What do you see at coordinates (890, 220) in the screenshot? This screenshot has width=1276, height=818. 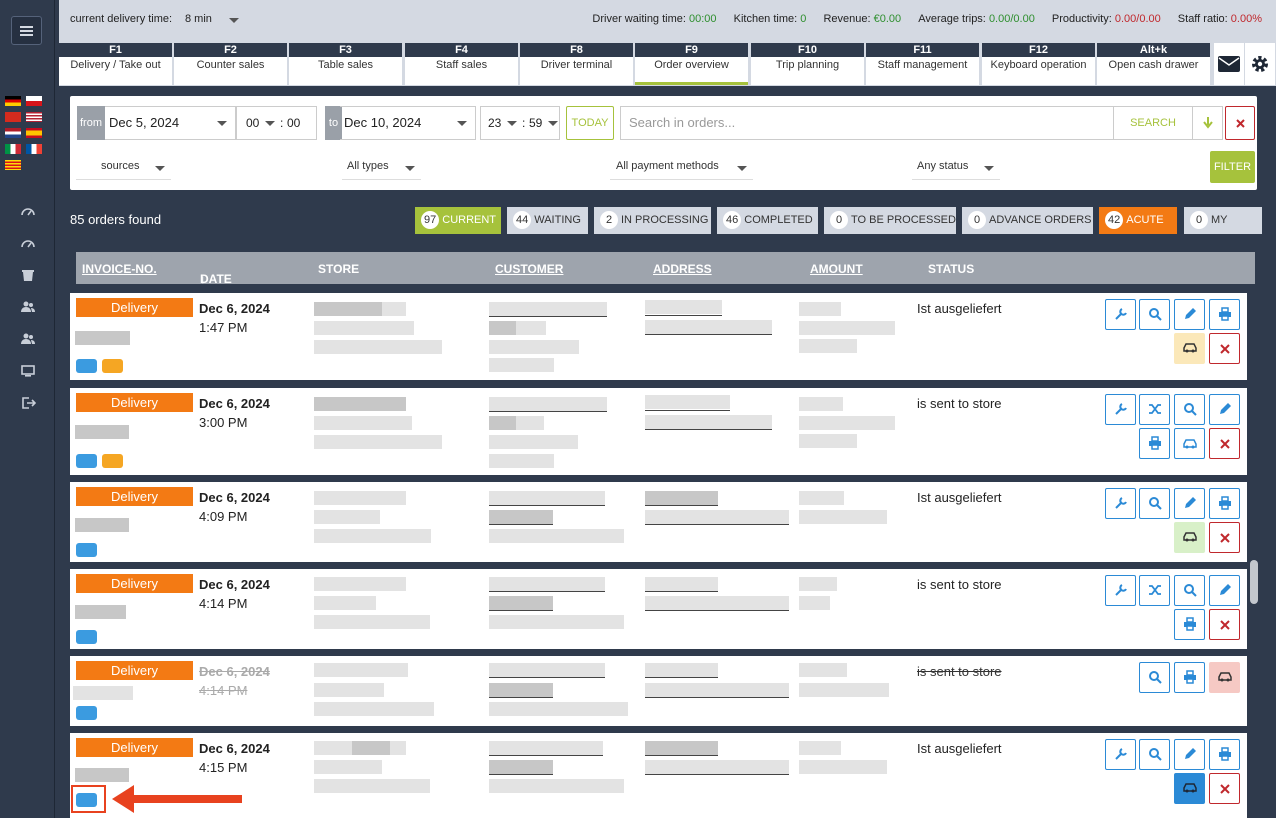 I see `pill-to-be-processed: 0 TO BE PROCESSED` at bounding box center [890, 220].